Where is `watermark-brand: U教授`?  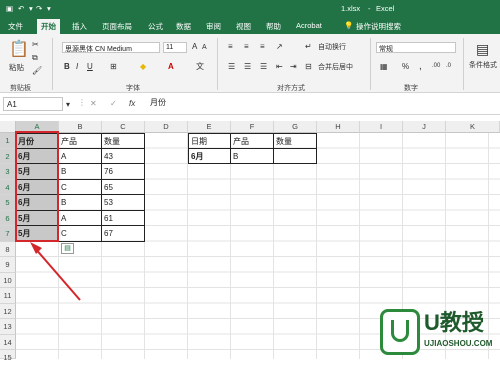
watermark-brand: U教授 is located at coordinates (454, 322).